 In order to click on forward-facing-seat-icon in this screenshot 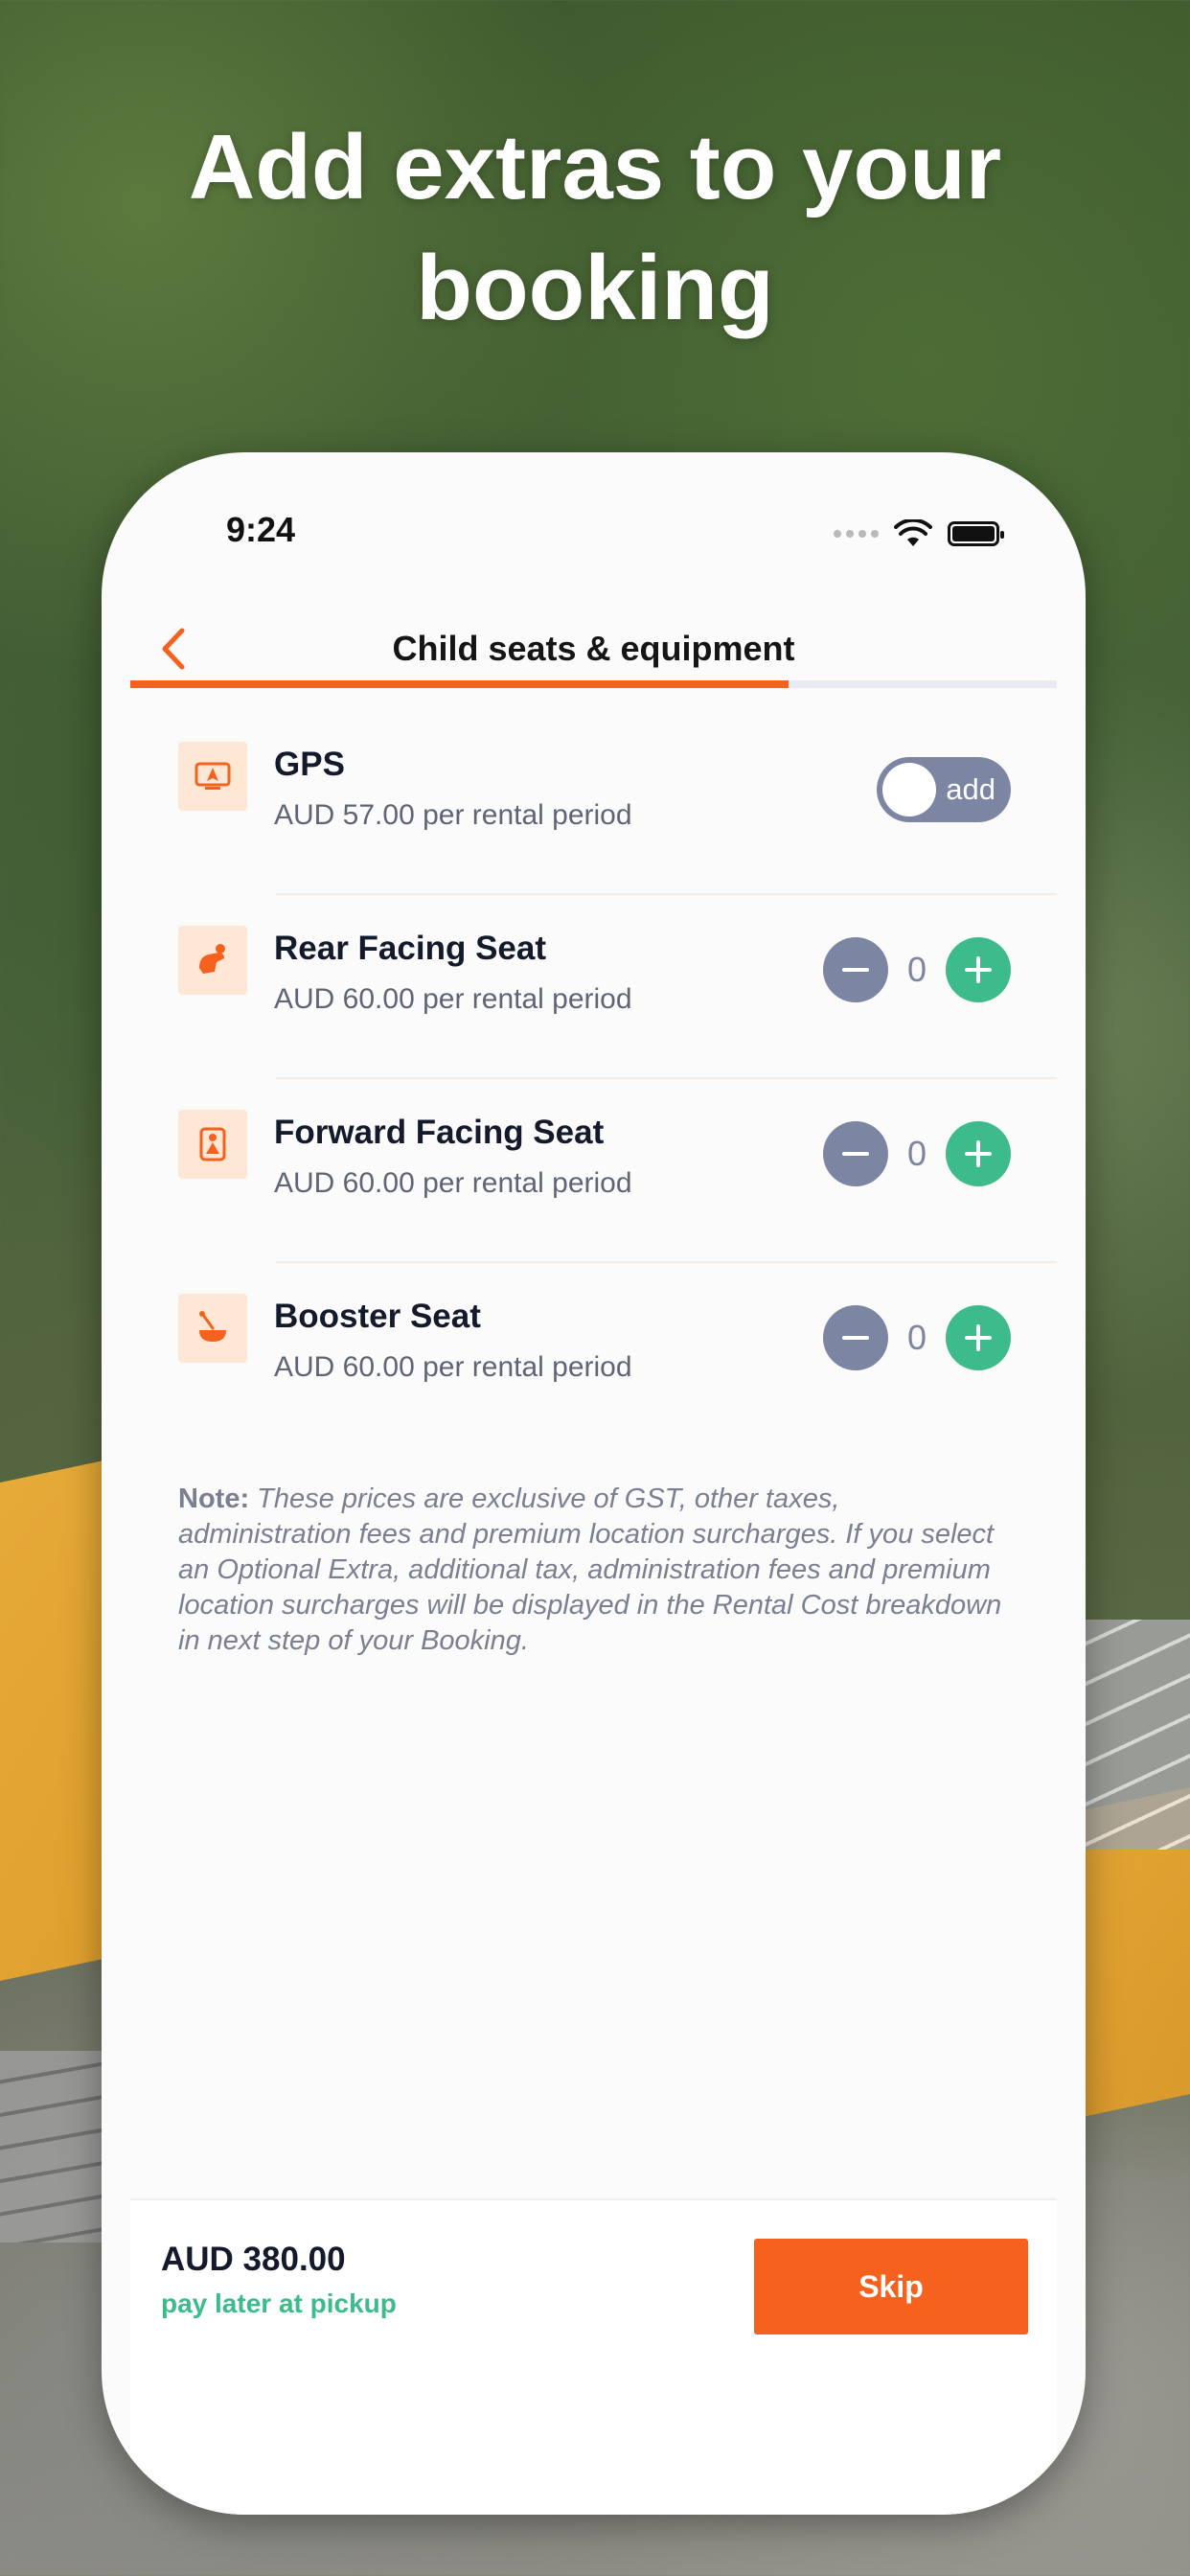, I will do `click(213, 1144)`.